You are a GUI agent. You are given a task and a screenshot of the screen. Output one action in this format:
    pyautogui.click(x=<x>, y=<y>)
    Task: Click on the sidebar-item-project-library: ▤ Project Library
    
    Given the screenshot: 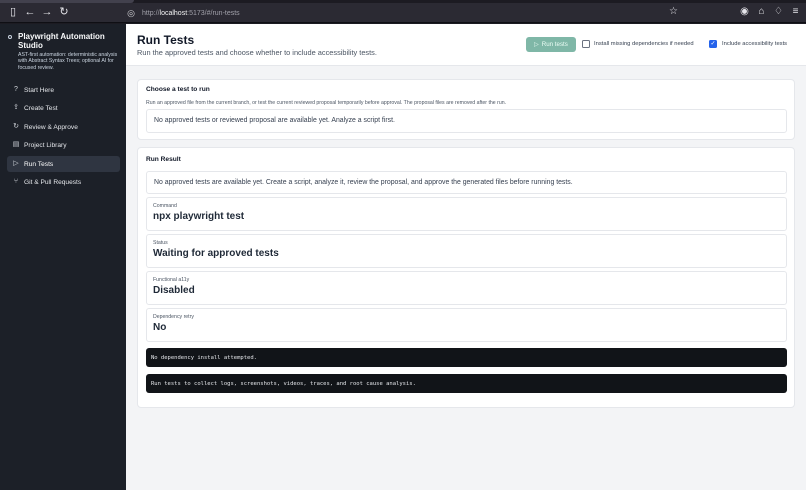 What is the action you would take?
    pyautogui.click(x=63, y=145)
    